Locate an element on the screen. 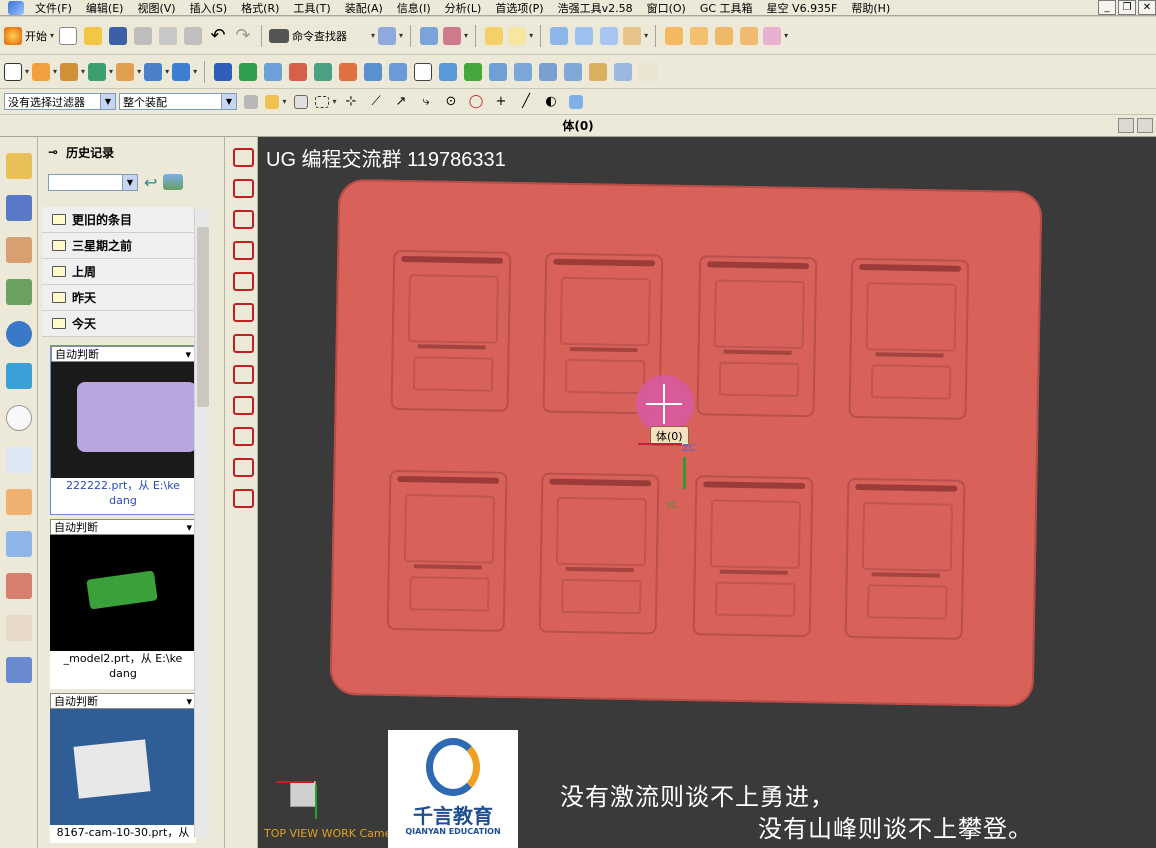 Image resolution: width=1156 pixels, height=848 pixels. history-filter-select: ▼ is located at coordinates (93, 182).